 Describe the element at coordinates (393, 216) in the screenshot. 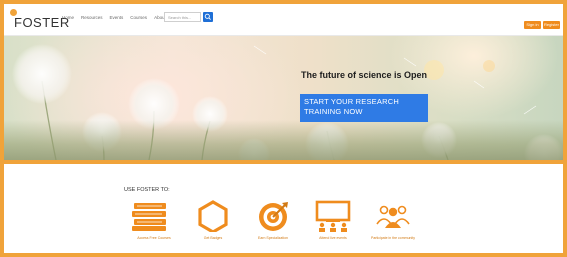

I see `community-icon` at that location.